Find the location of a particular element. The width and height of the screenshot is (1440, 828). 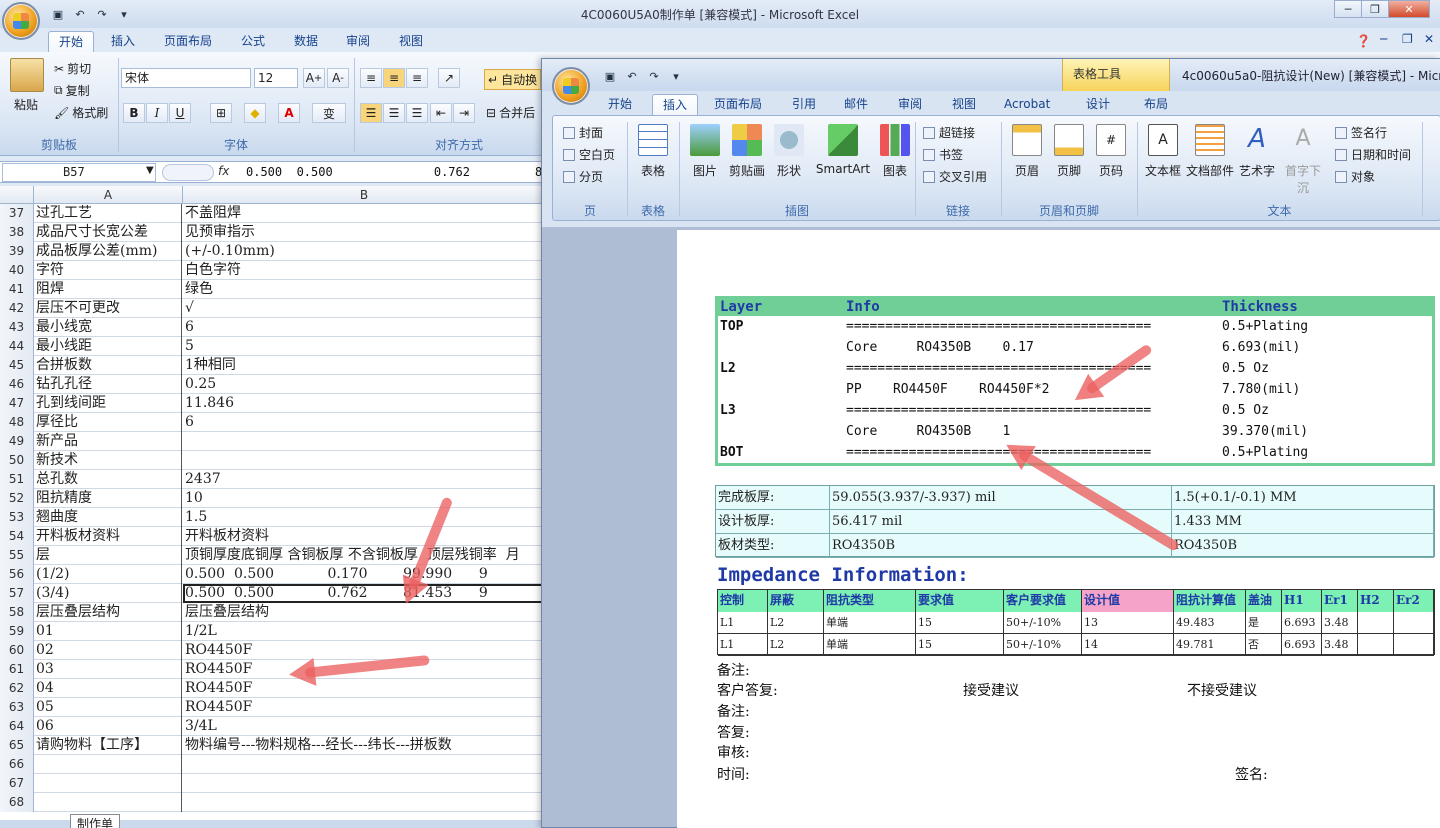

hyperlink-button: 超链接 is located at coordinates (949, 132).